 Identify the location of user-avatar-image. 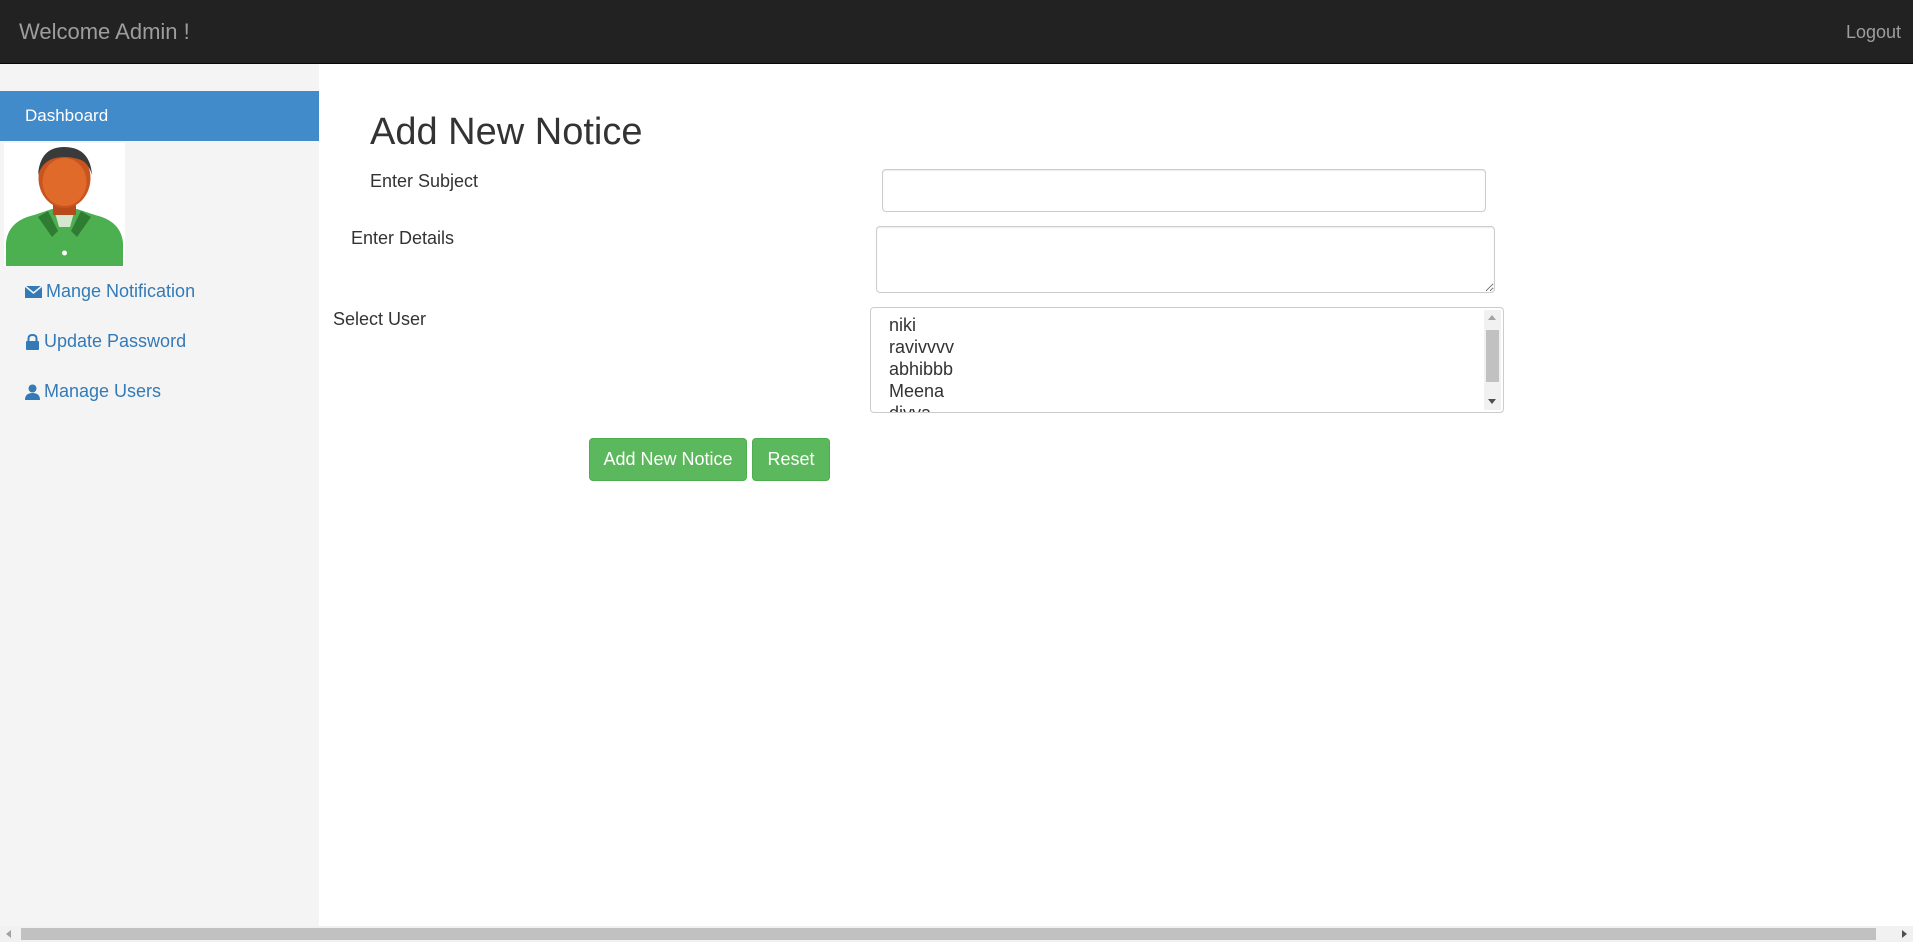
(64, 206).